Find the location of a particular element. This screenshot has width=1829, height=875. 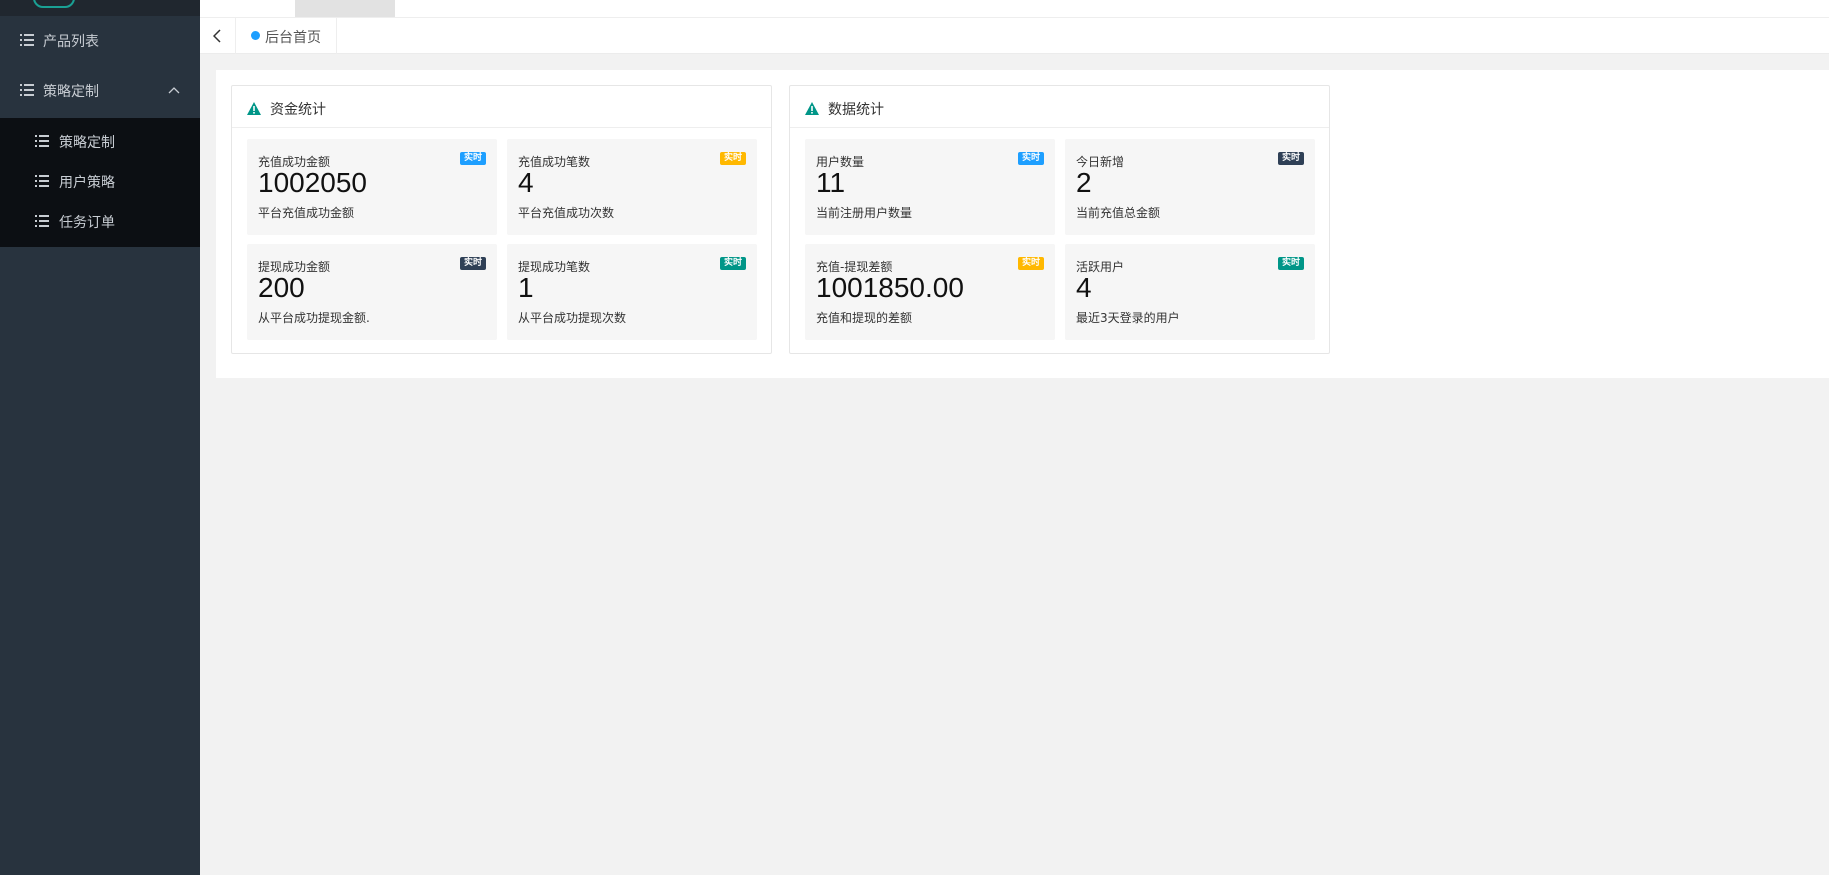

sidebar-item-product-list: 产品列表 is located at coordinates (100, 41).